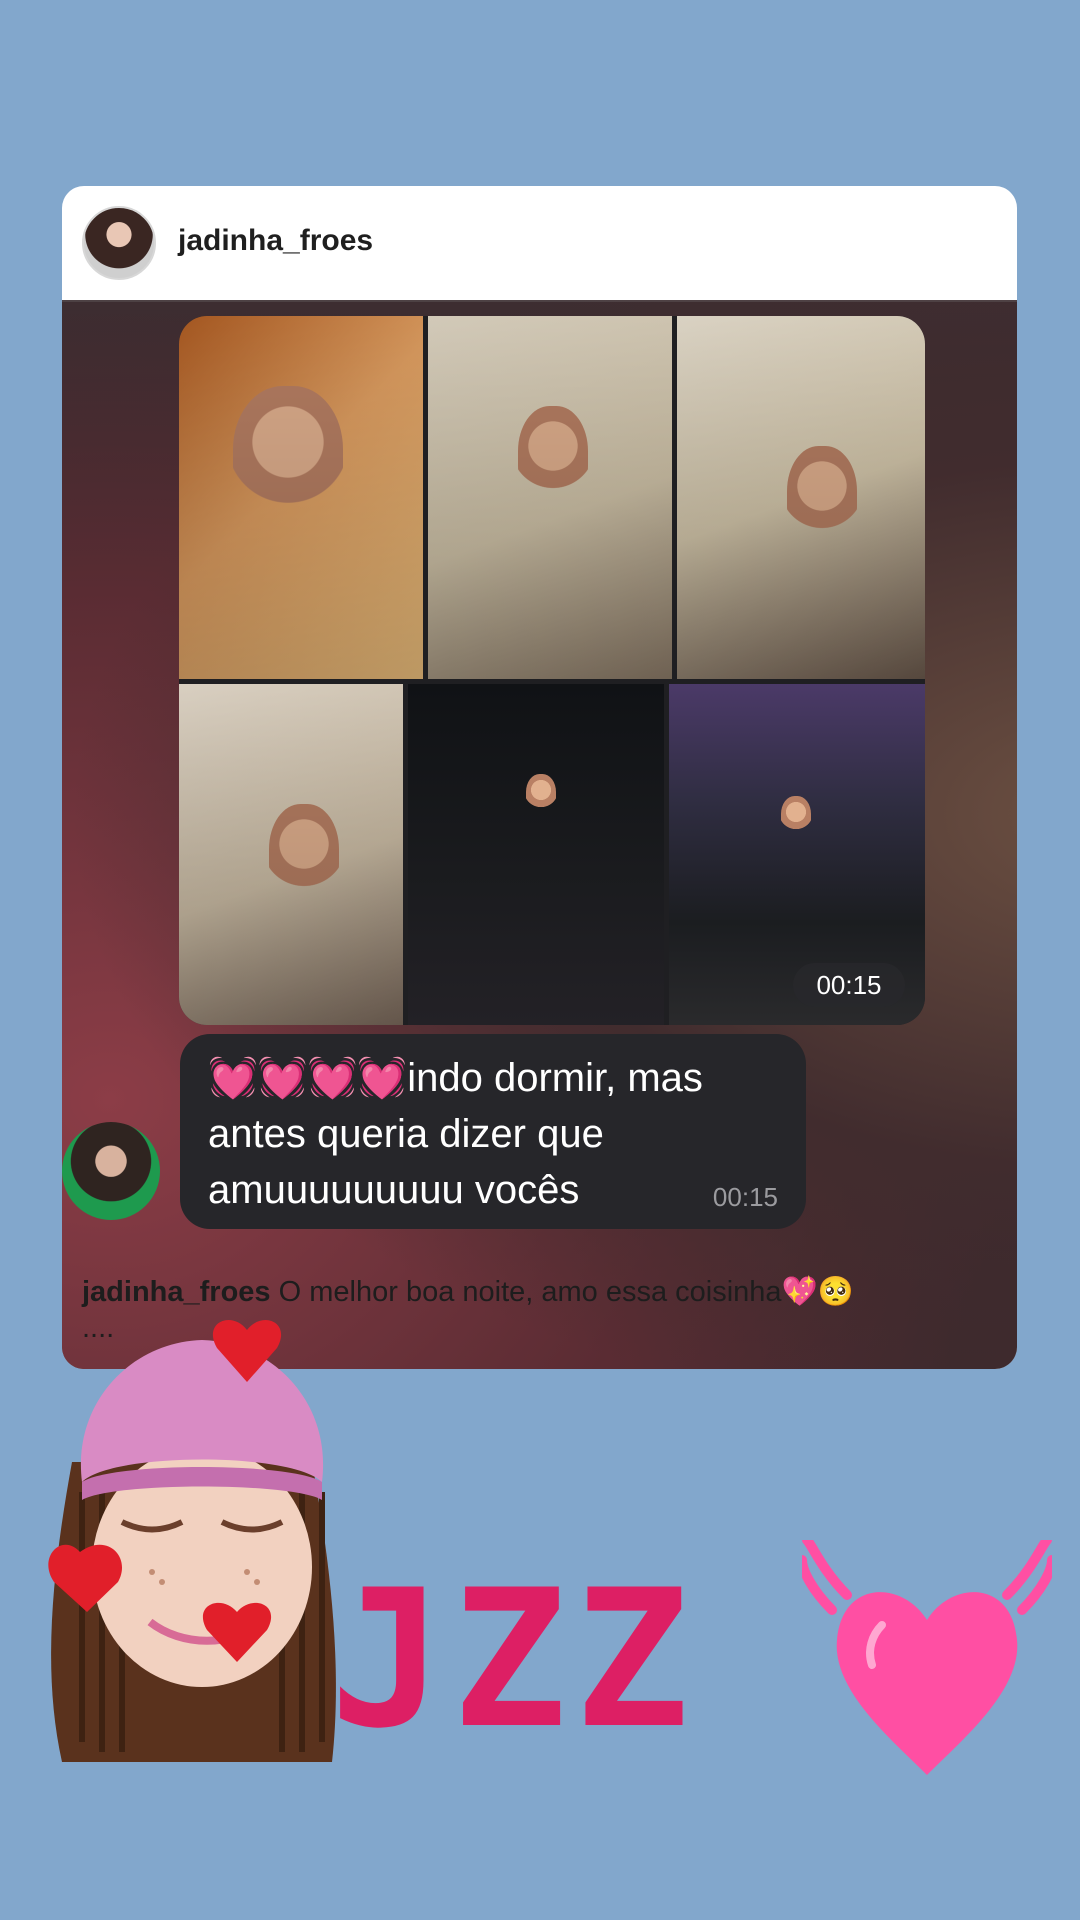 Image resolution: width=1080 pixels, height=1920 pixels. Describe the element at coordinates (119, 243) in the screenshot. I see `profile-avatar` at that location.